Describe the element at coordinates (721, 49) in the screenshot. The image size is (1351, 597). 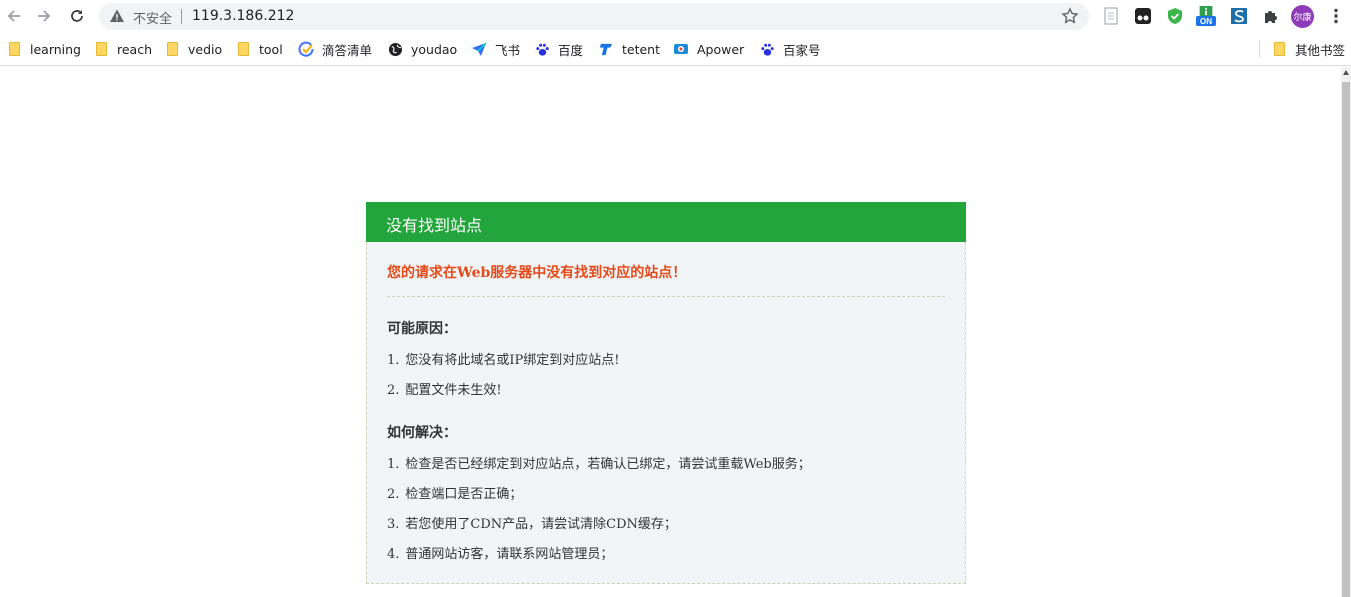
I see `bookmark-label: Apower` at that location.